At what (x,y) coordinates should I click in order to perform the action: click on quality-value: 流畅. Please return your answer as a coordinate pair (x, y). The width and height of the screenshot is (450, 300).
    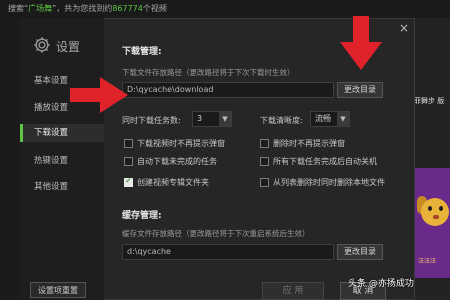
    Looking at the image, I should click on (323, 118).